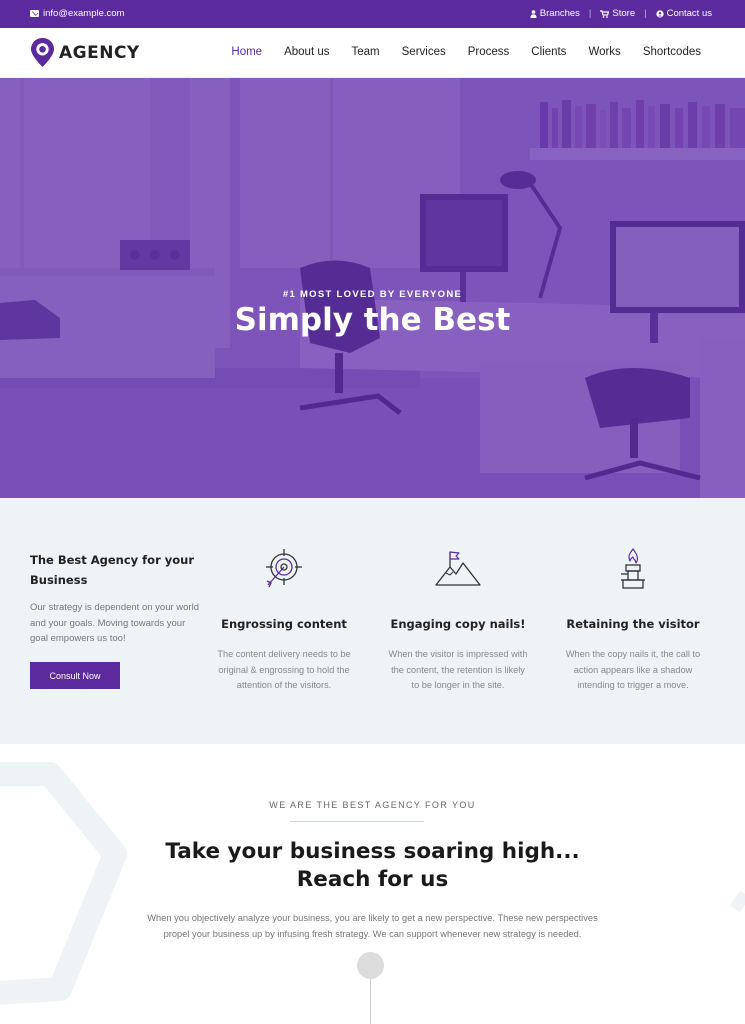  I want to click on feature-title: Engrossing content, so click(284, 624).